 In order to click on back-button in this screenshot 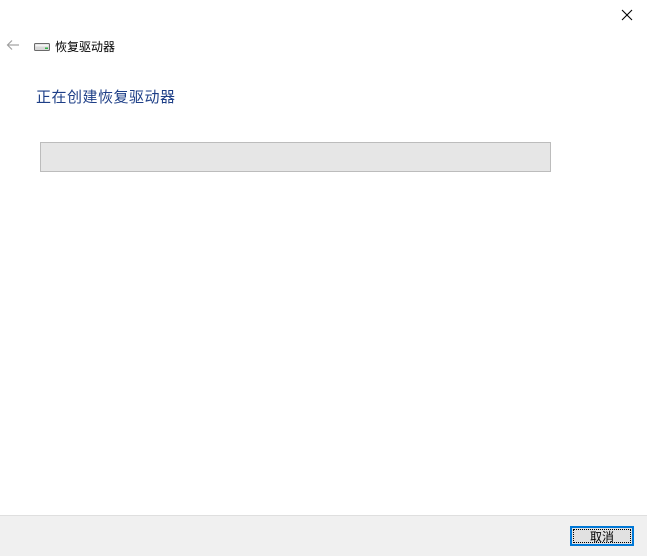, I will do `click(13, 45)`.